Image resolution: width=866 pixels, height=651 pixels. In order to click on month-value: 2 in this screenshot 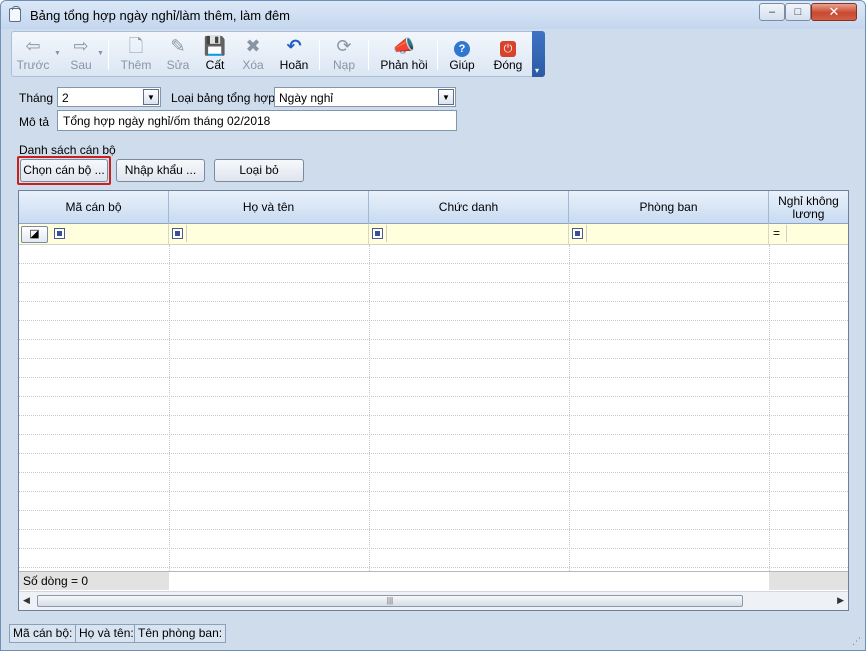, I will do `click(65, 98)`.